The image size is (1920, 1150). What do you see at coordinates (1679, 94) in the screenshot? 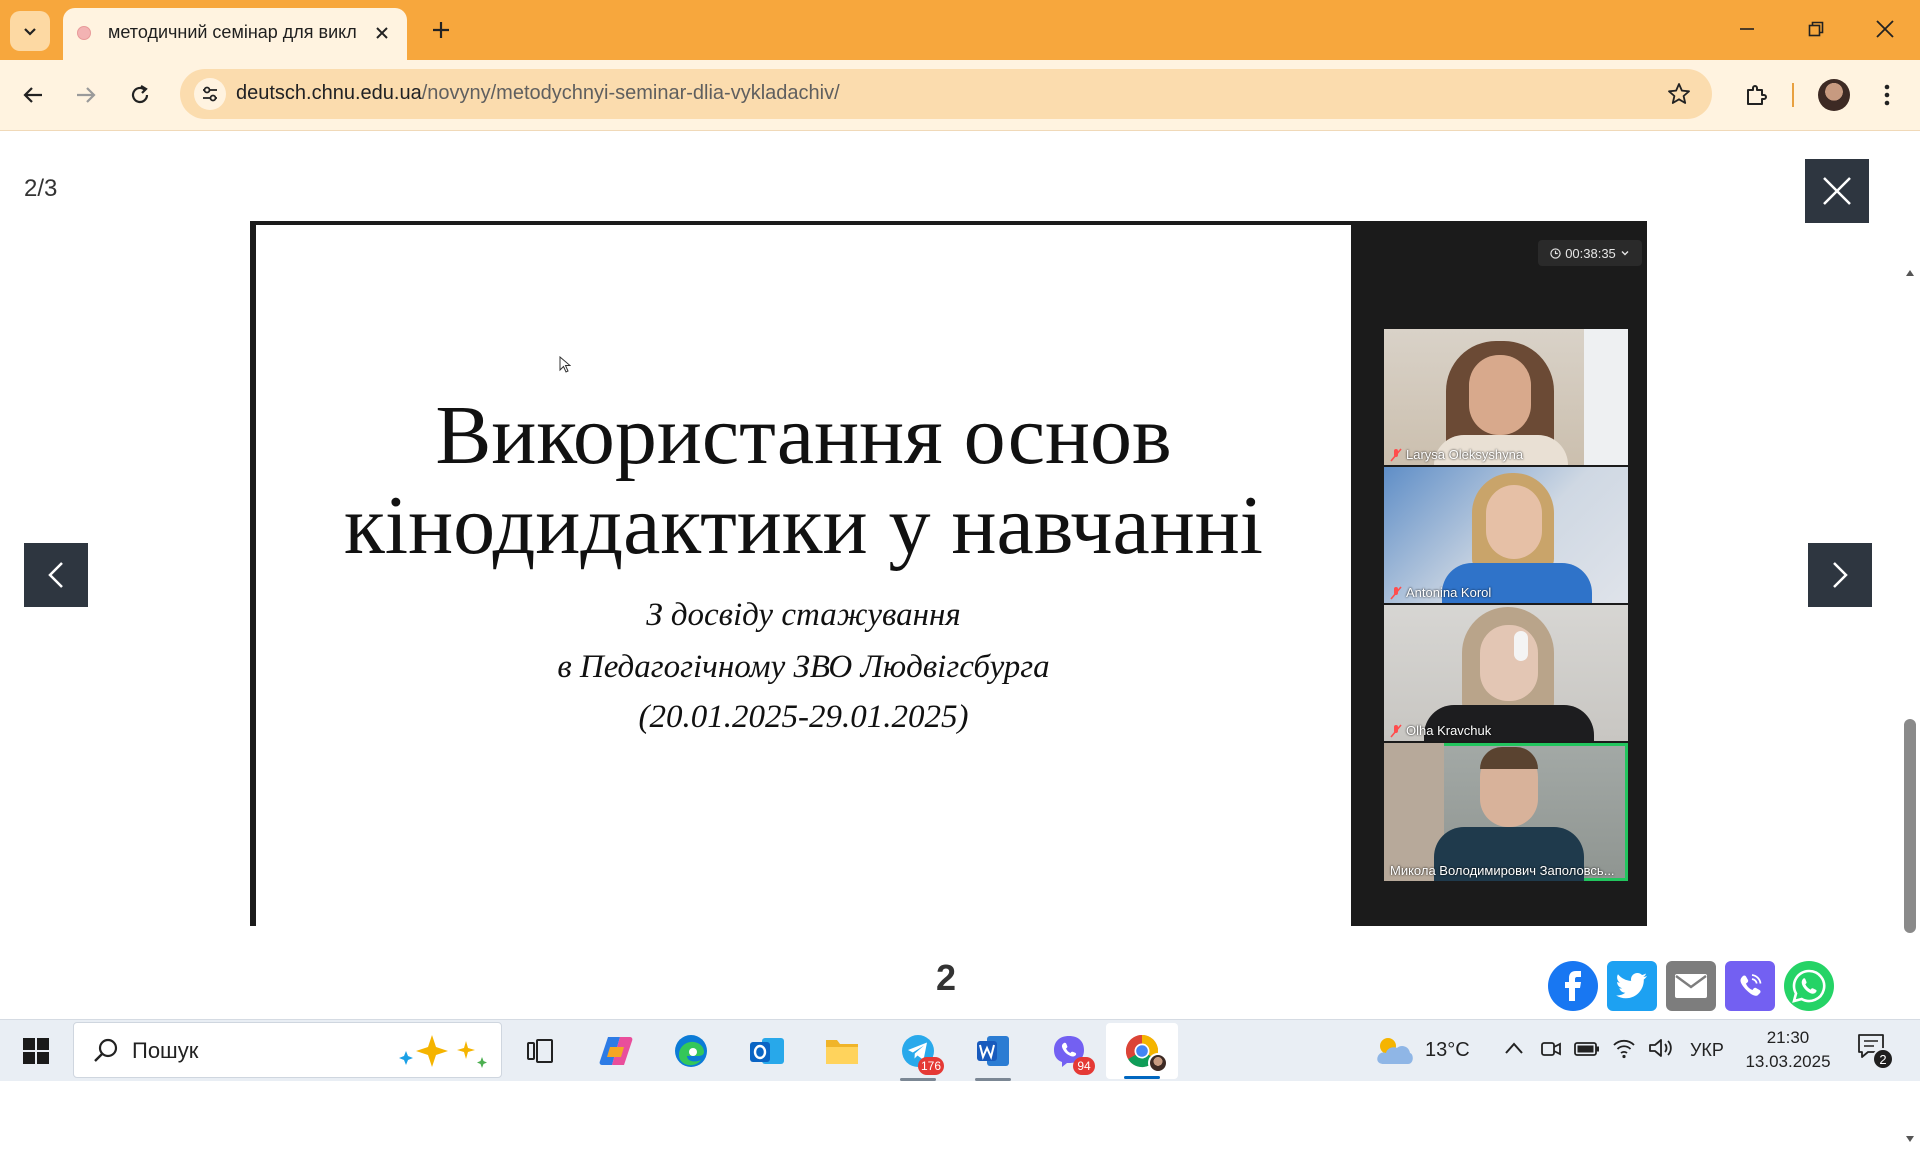
I see `bookmark-button` at bounding box center [1679, 94].